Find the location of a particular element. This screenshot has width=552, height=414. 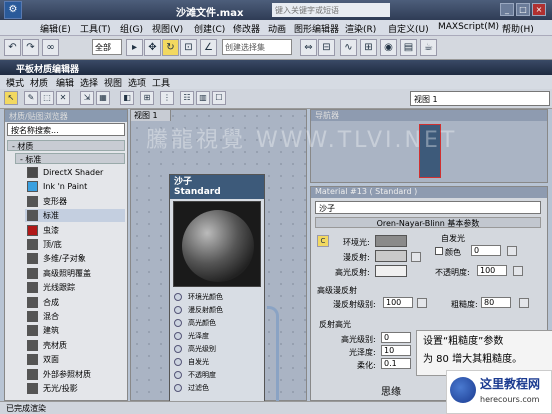

select-icon: ▸ is located at coordinates (134, 47).